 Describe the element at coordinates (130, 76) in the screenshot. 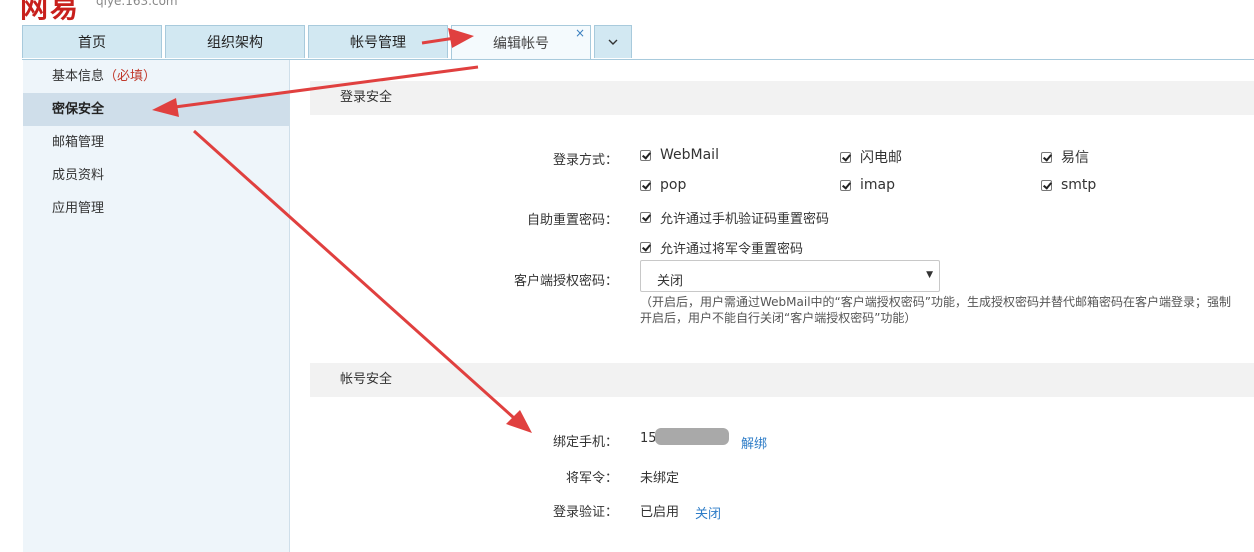

I see `required-mark: （必填）` at that location.